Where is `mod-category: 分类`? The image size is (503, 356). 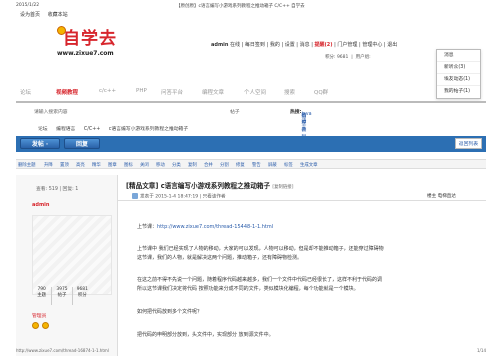 mod-category: 分类 is located at coordinates (176, 165).